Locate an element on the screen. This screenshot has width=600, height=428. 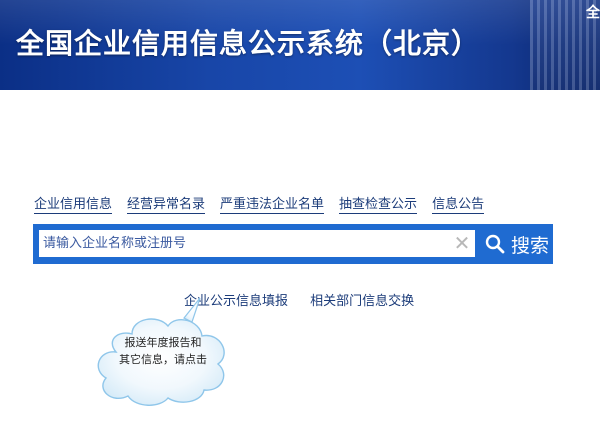
nav-link-spot-check: 抽查检查公示 is located at coordinates (378, 205).